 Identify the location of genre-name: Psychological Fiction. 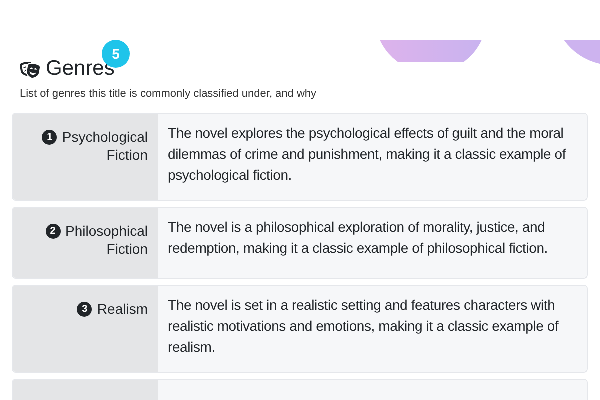
(105, 146).